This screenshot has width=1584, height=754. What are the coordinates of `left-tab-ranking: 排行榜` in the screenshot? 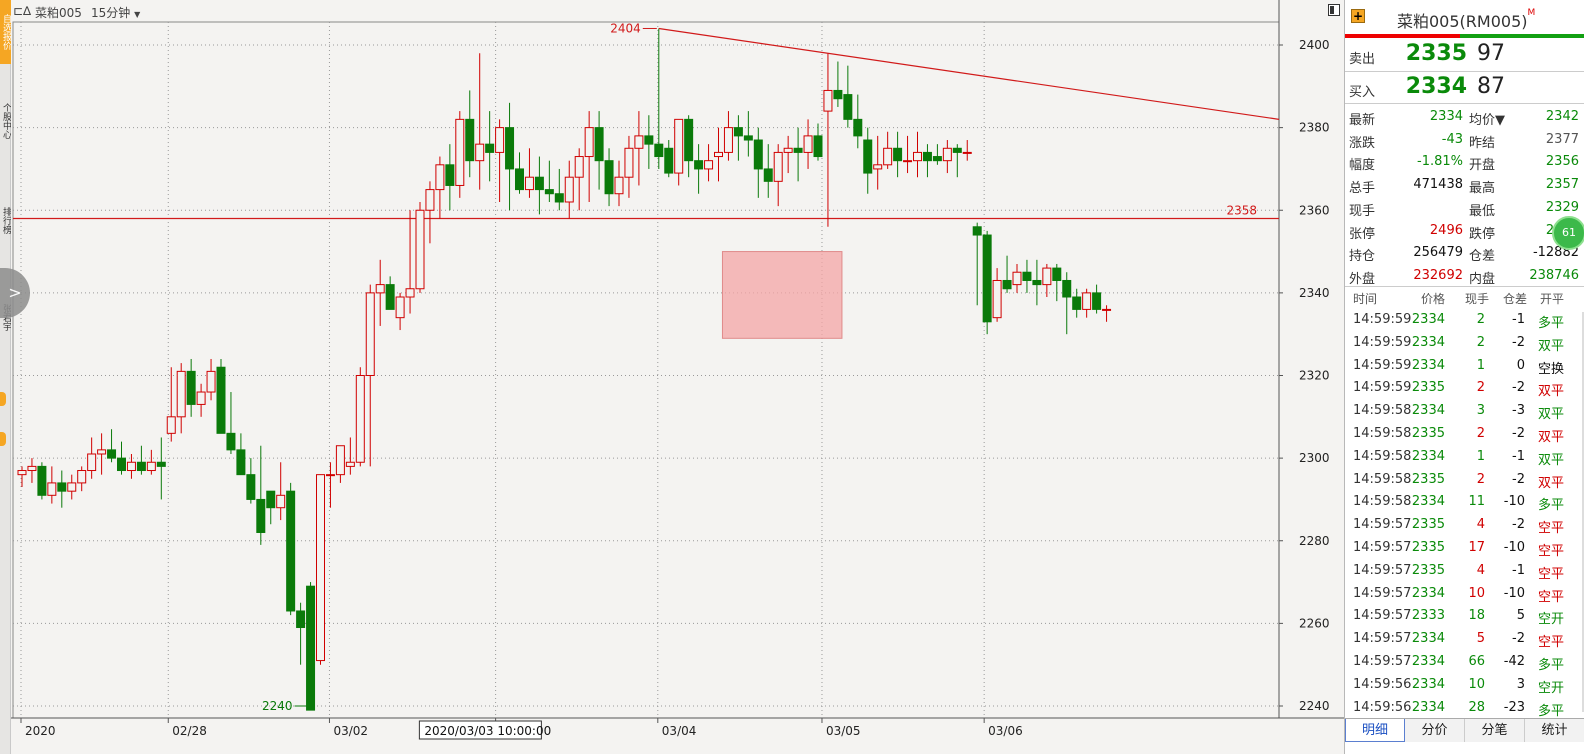 It's located at (5, 220).